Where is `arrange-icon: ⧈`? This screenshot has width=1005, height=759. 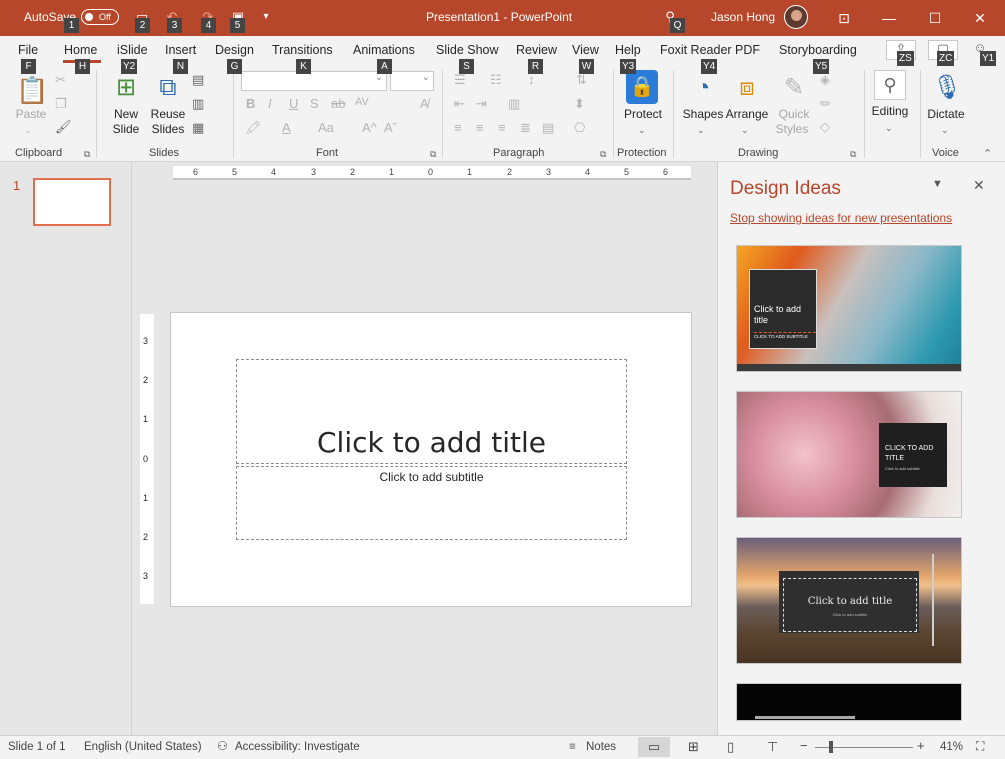 arrange-icon: ⧈ is located at coordinates (747, 88).